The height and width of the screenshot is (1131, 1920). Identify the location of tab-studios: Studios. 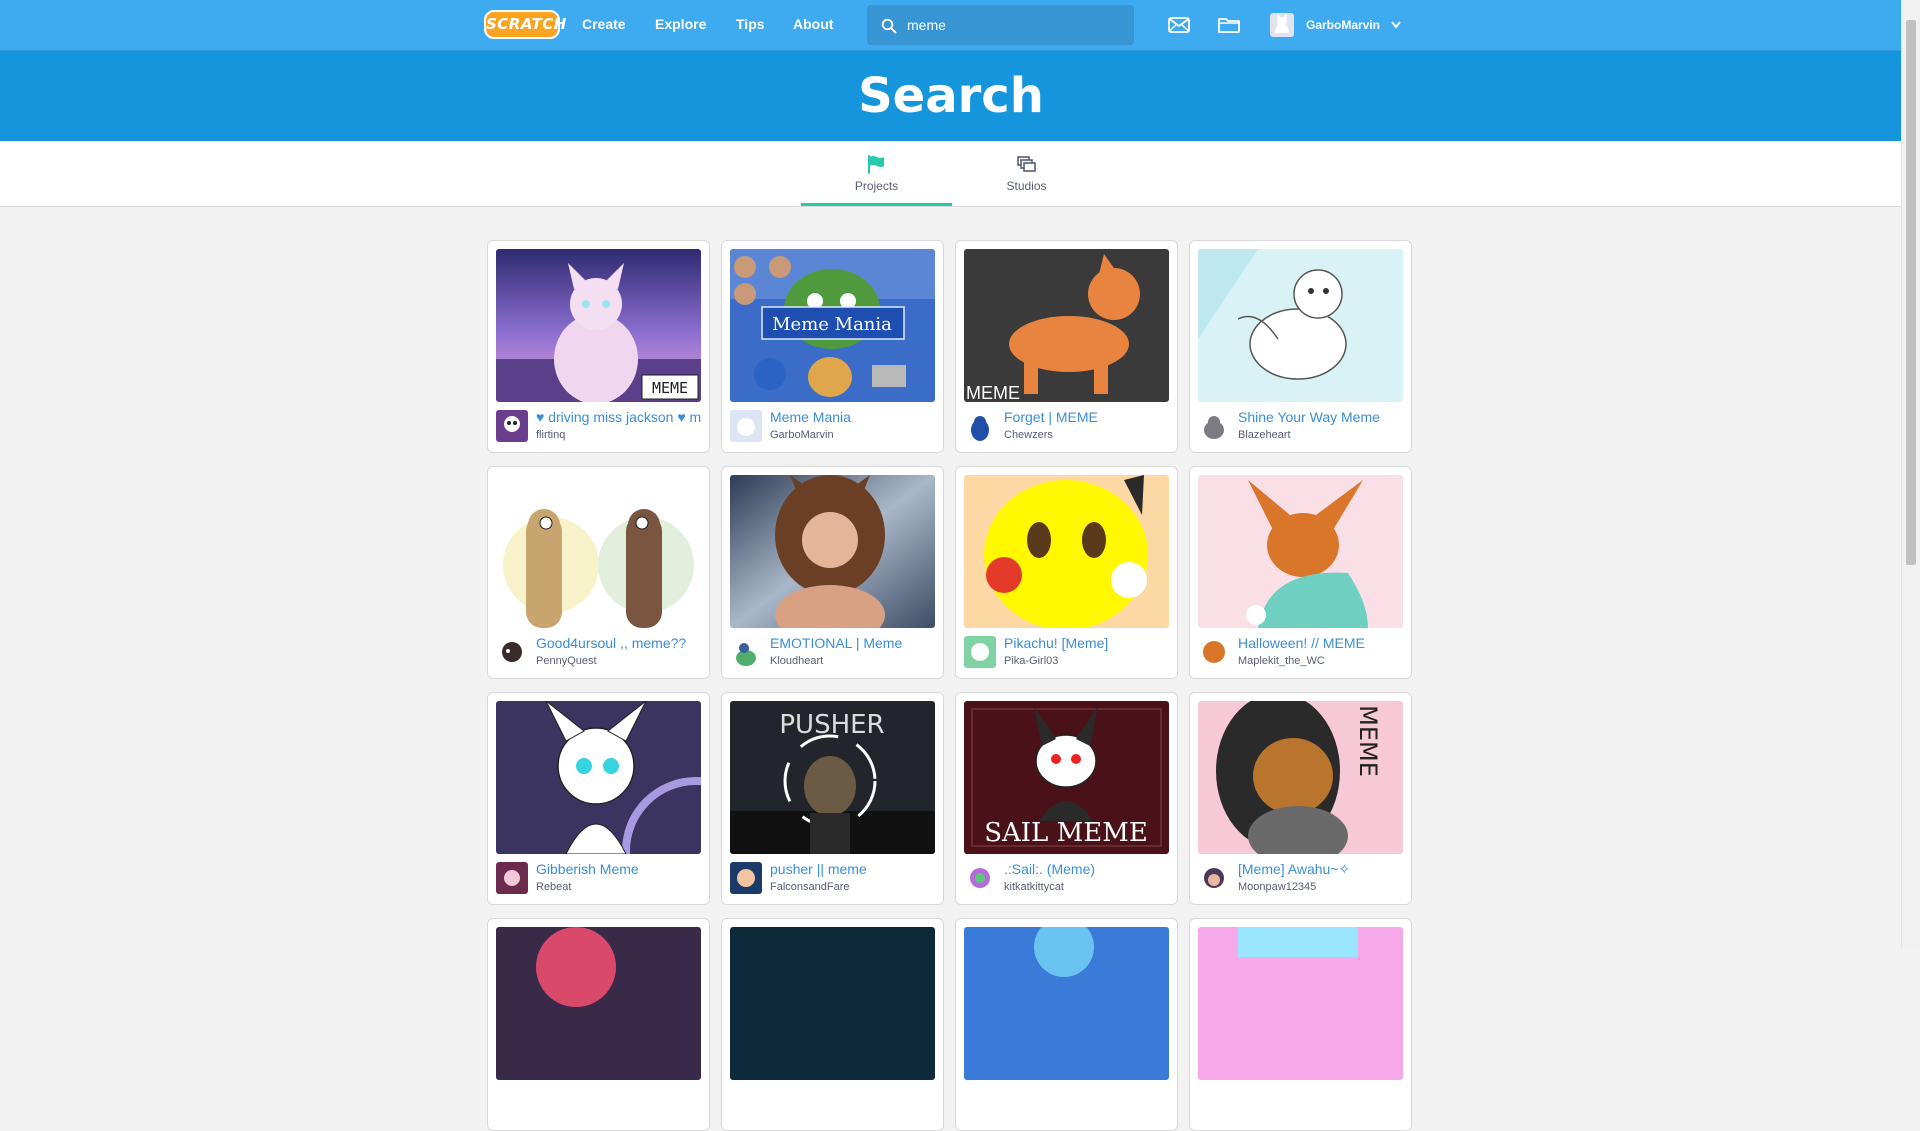
(1026, 173).